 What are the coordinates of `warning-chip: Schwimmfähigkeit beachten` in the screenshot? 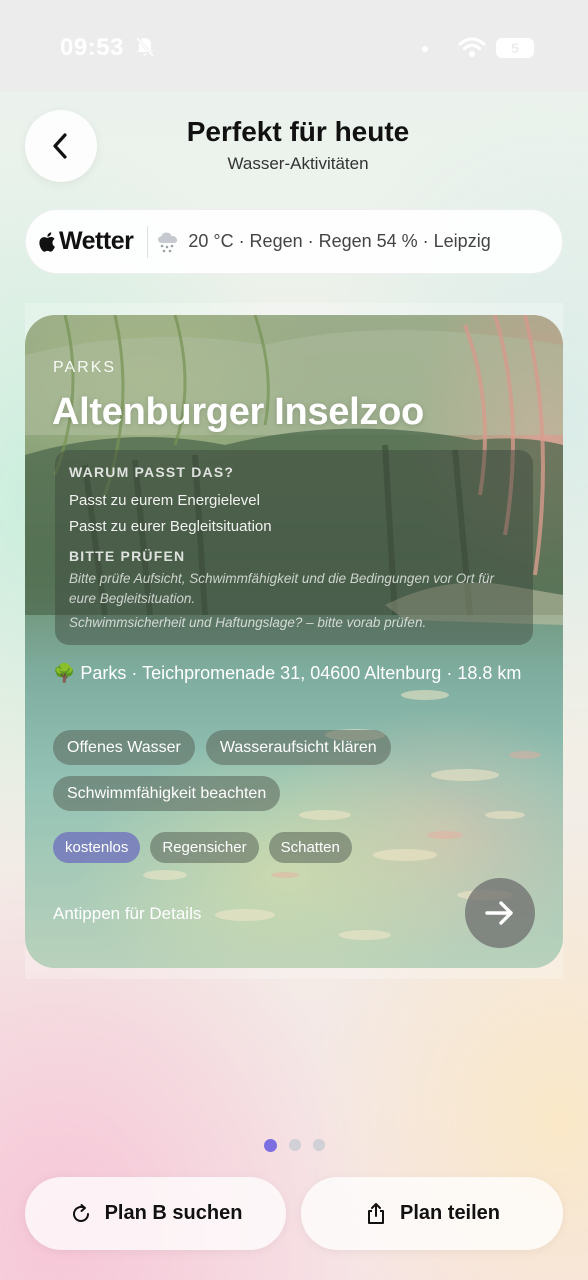 It's located at (167, 793).